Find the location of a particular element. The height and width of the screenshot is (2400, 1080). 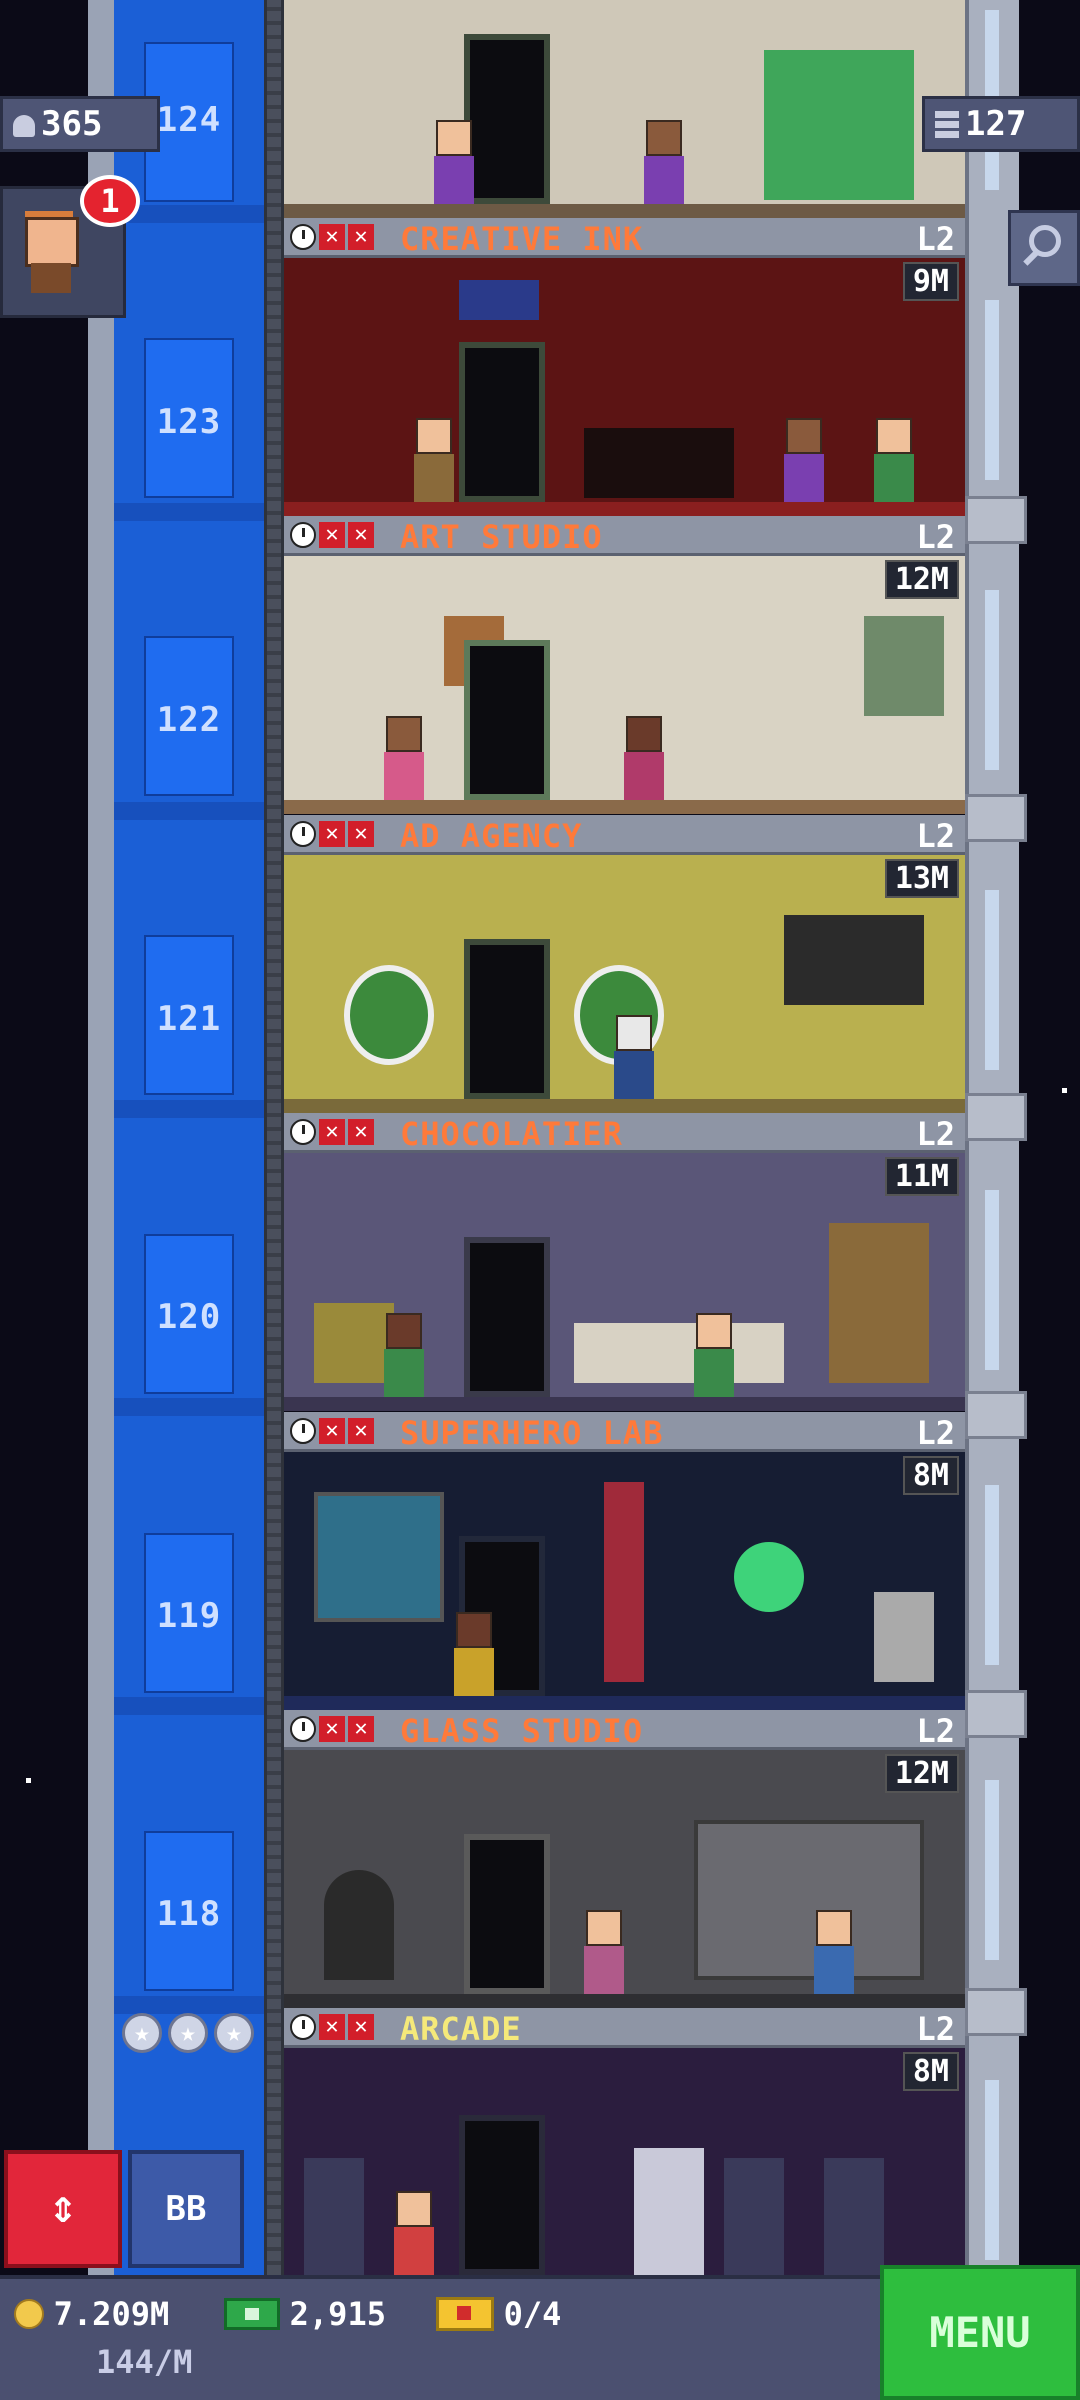

avatar-body is located at coordinates (51, 278).